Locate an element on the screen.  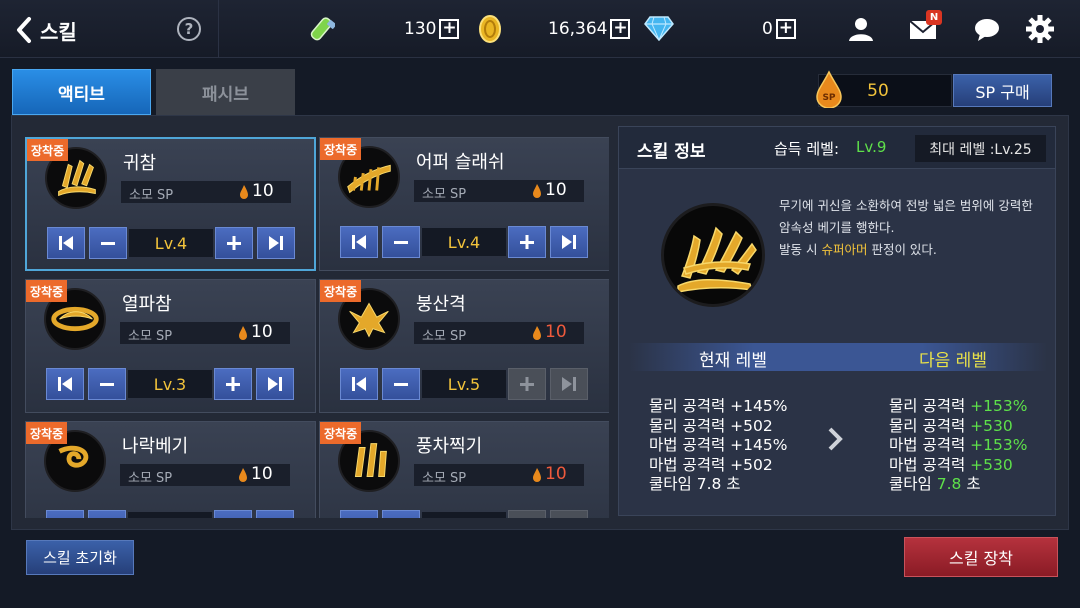
stat-row: 물리 공격력 +153% is located at coordinates (958, 407).